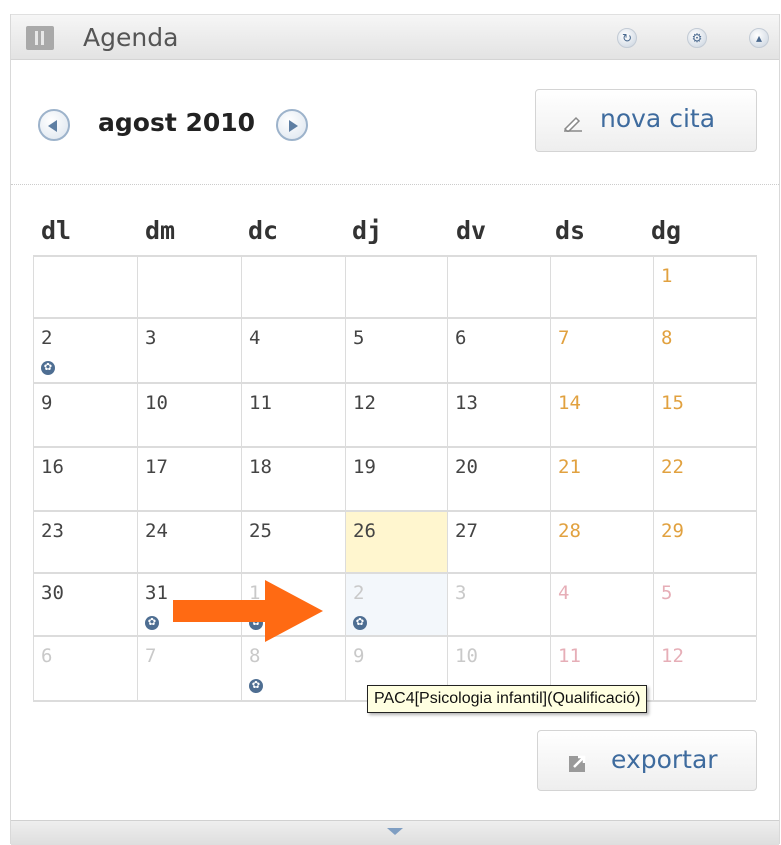  What do you see at coordinates (466, 656) in the screenshot?
I see `day-number: 10` at bounding box center [466, 656].